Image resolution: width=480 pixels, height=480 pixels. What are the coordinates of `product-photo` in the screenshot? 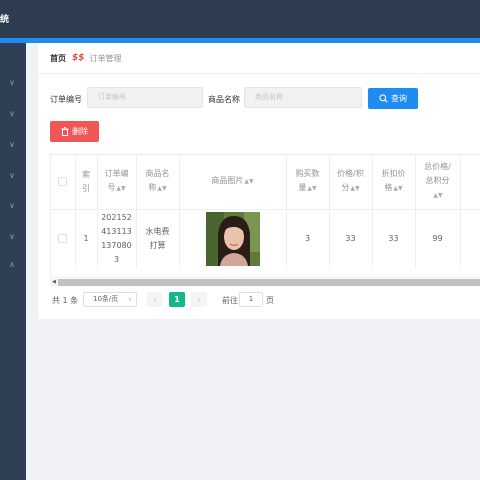 It's located at (232, 239).